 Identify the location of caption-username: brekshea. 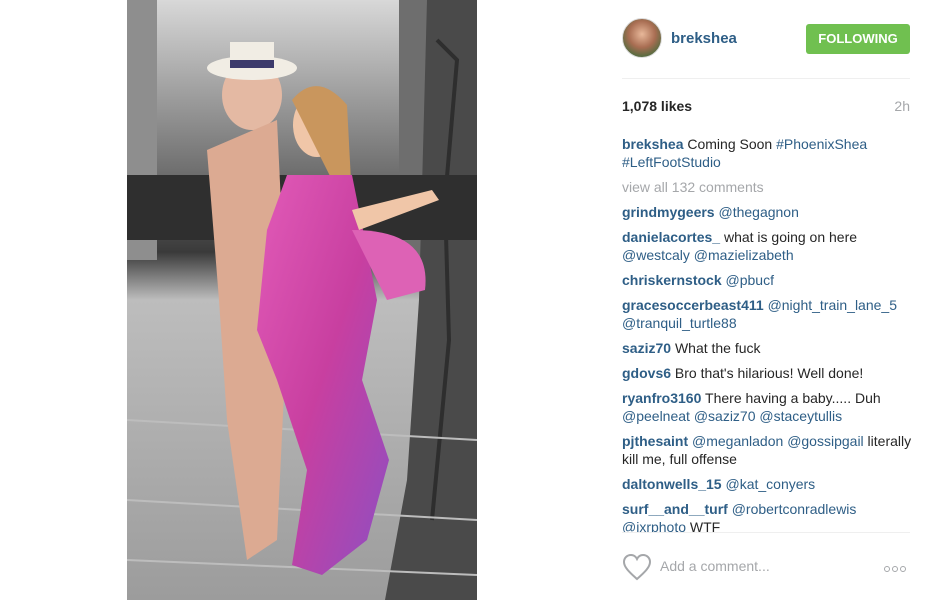
(652, 144).